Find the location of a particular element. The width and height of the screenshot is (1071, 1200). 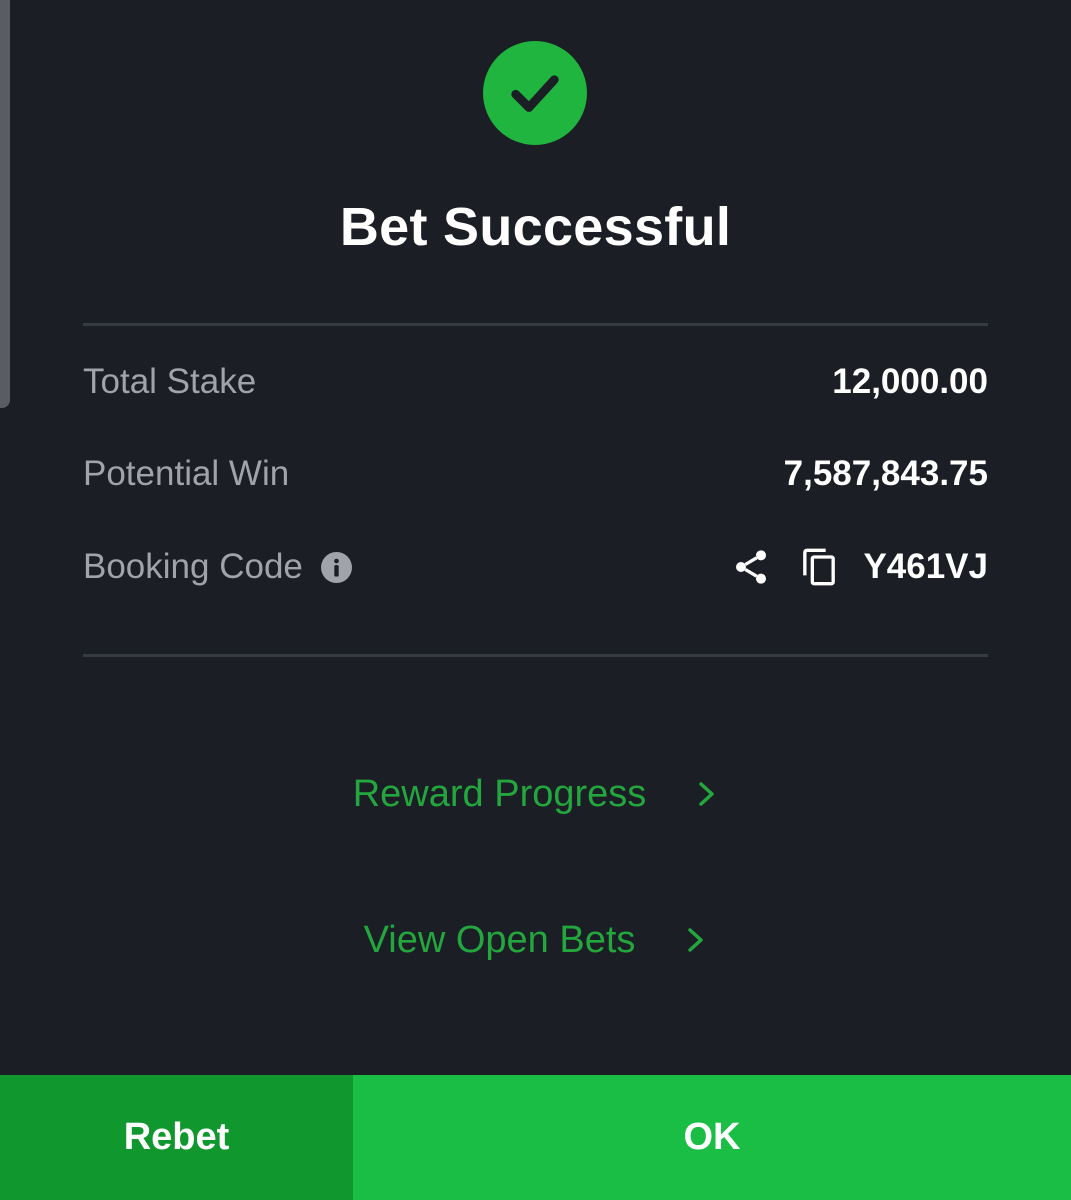

view-open-bets-label: View Open Bets is located at coordinates (499, 939).